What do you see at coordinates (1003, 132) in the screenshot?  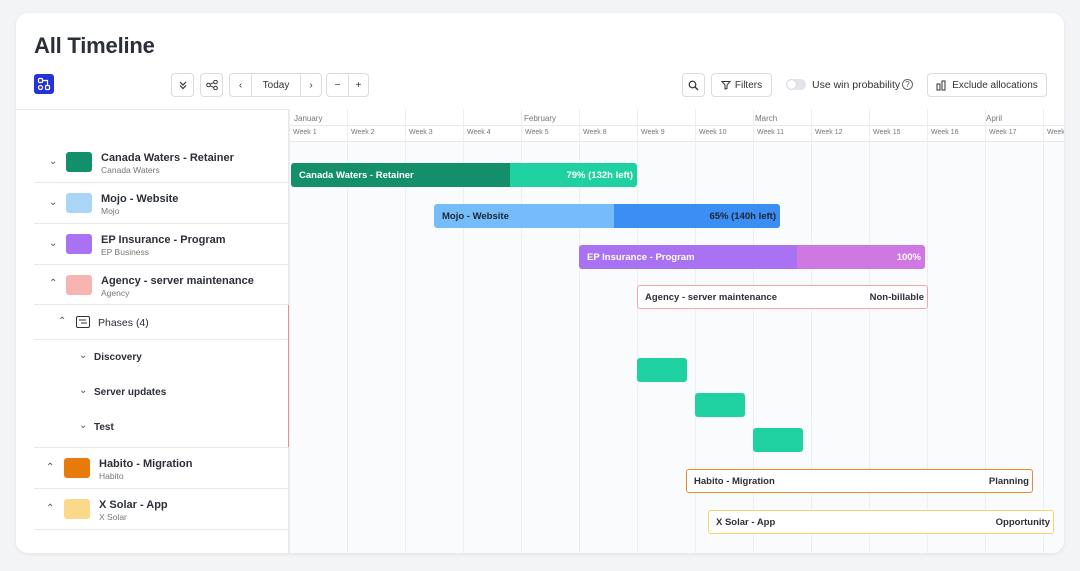 I see `week-label: Week 17` at bounding box center [1003, 132].